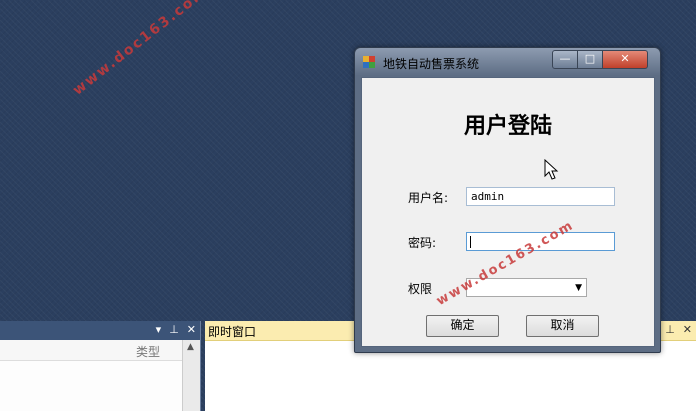 This screenshot has width=696, height=411. I want to click on username-label: 用户名:, so click(428, 198).